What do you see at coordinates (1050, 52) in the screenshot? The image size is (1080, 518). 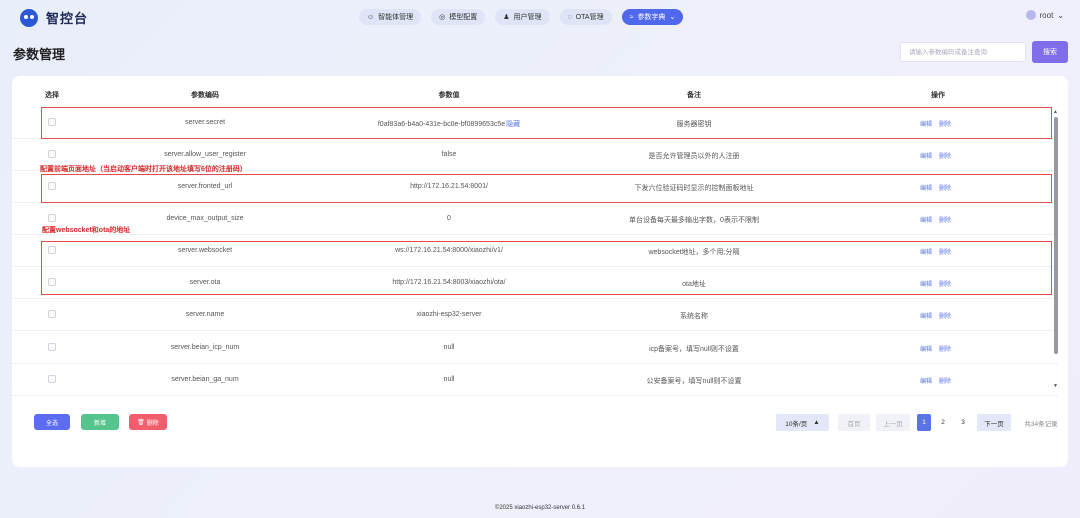 I see `search-button: 搜索` at bounding box center [1050, 52].